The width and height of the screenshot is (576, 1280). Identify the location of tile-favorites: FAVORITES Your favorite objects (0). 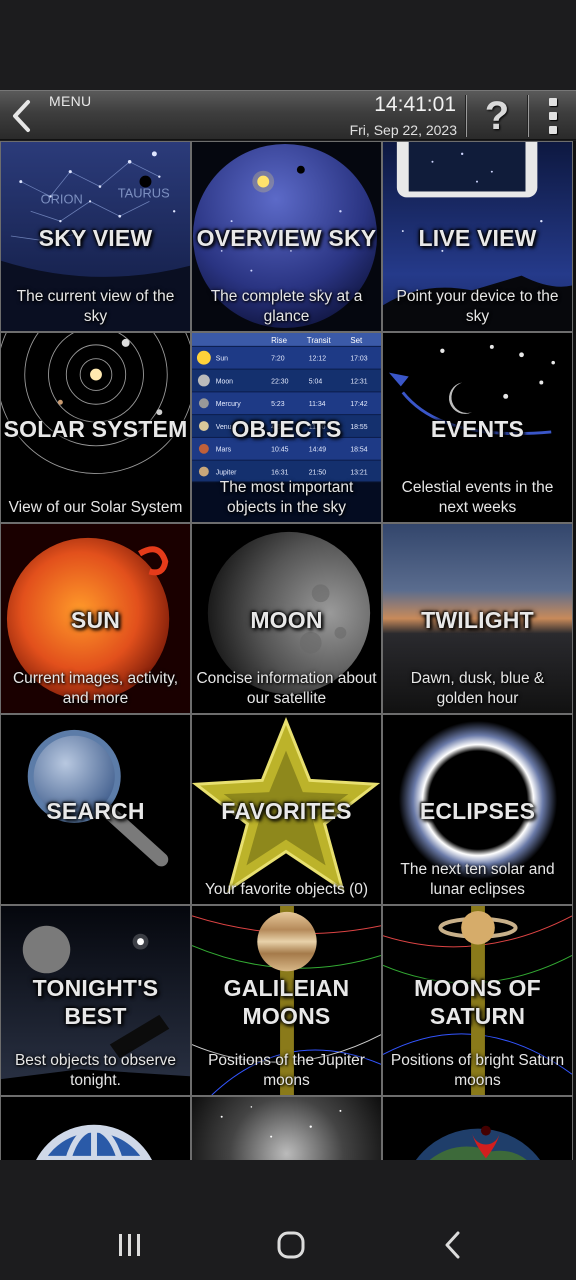
(286, 809).